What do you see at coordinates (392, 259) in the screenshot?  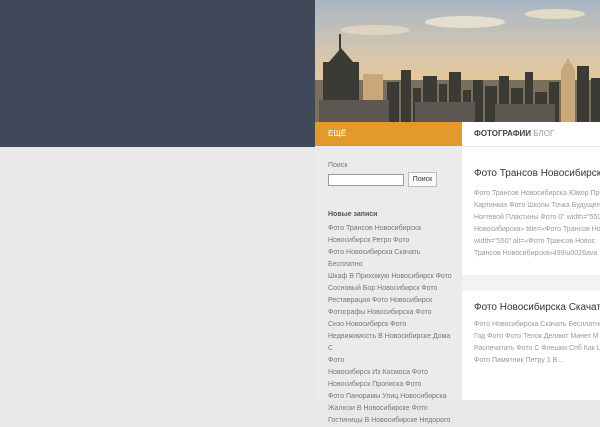 I see `recent-post-link: Фото Новосибирска Скачать Бесплатно` at bounding box center [392, 259].